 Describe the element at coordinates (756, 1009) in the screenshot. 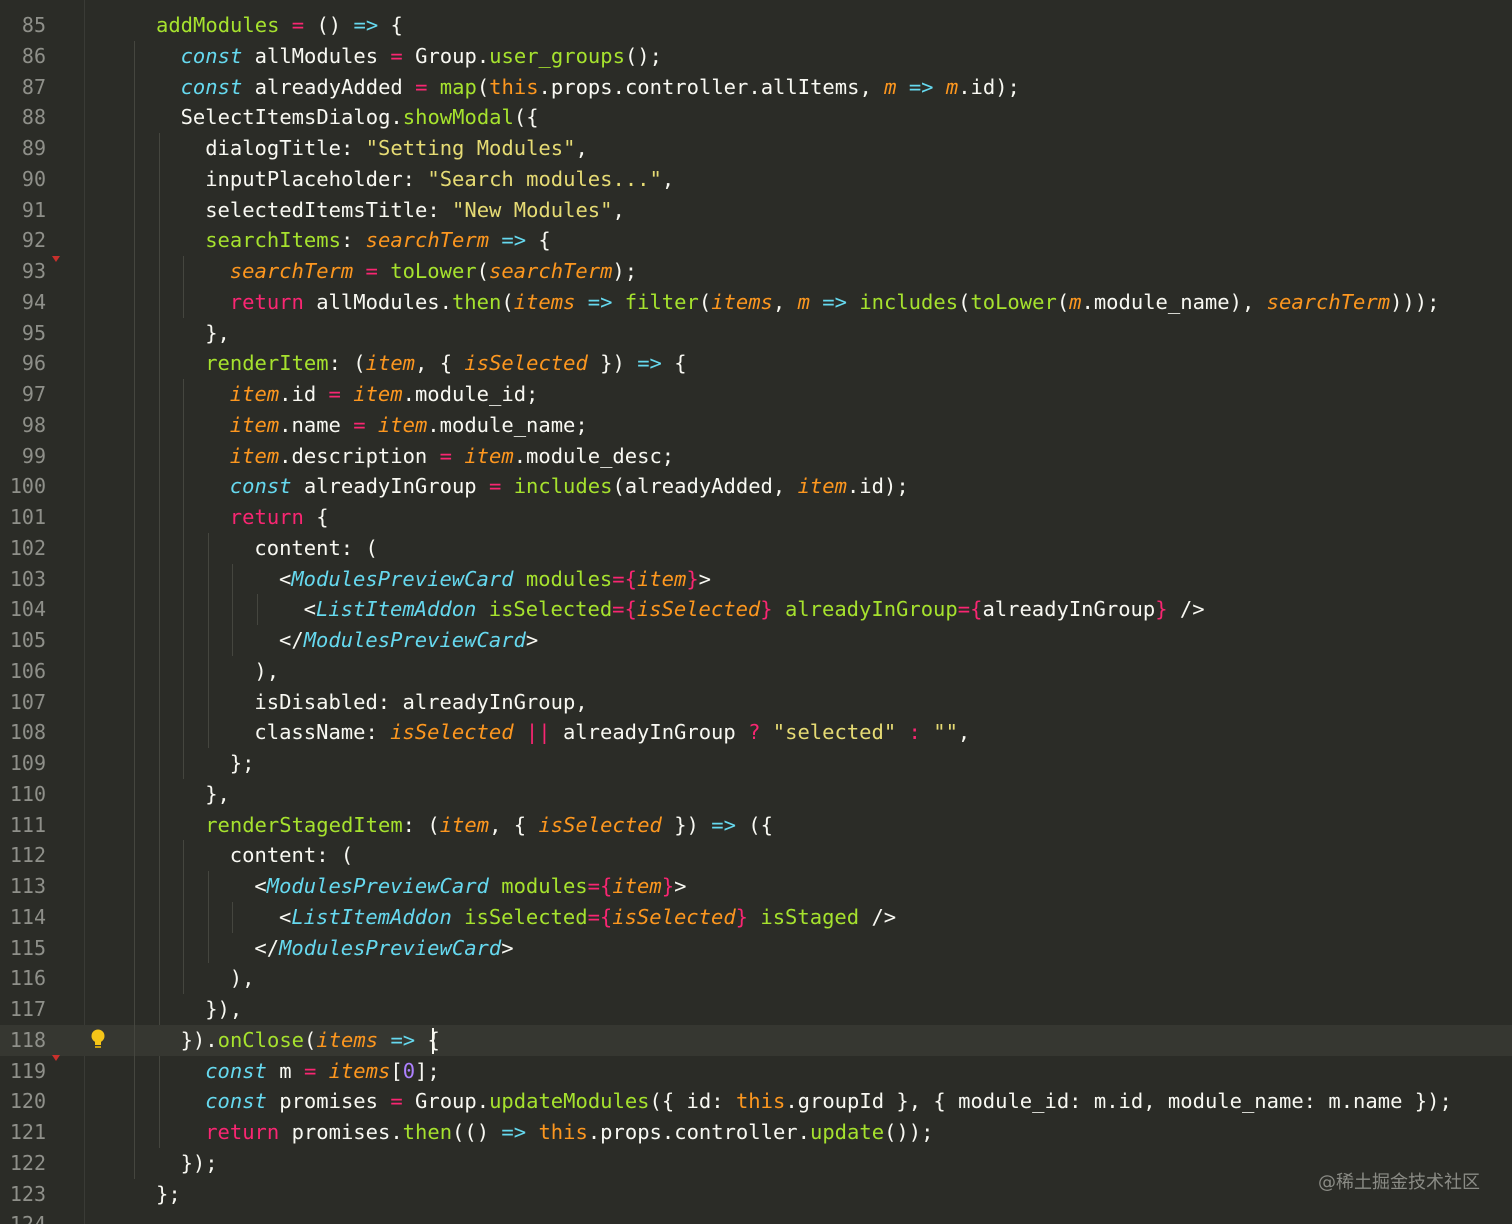

I see `code-line: 117}),` at that location.